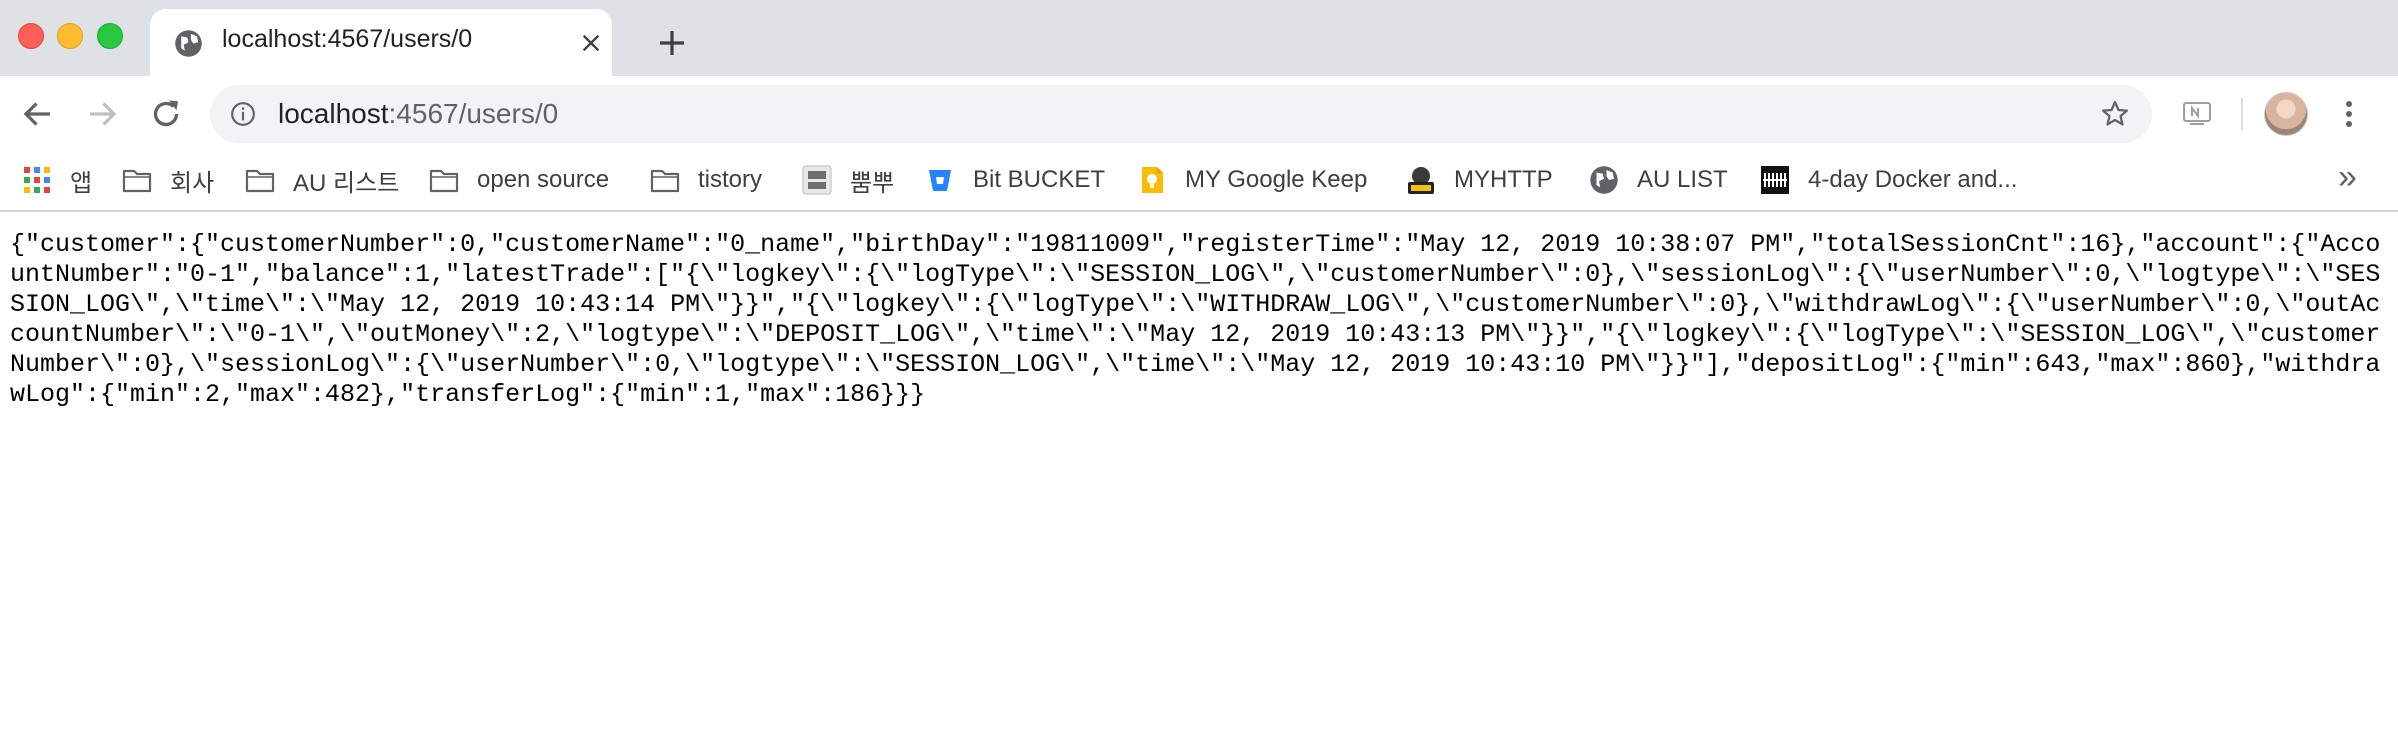  What do you see at coordinates (31, 36) in the screenshot?
I see `window-close-button` at bounding box center [31, 36].